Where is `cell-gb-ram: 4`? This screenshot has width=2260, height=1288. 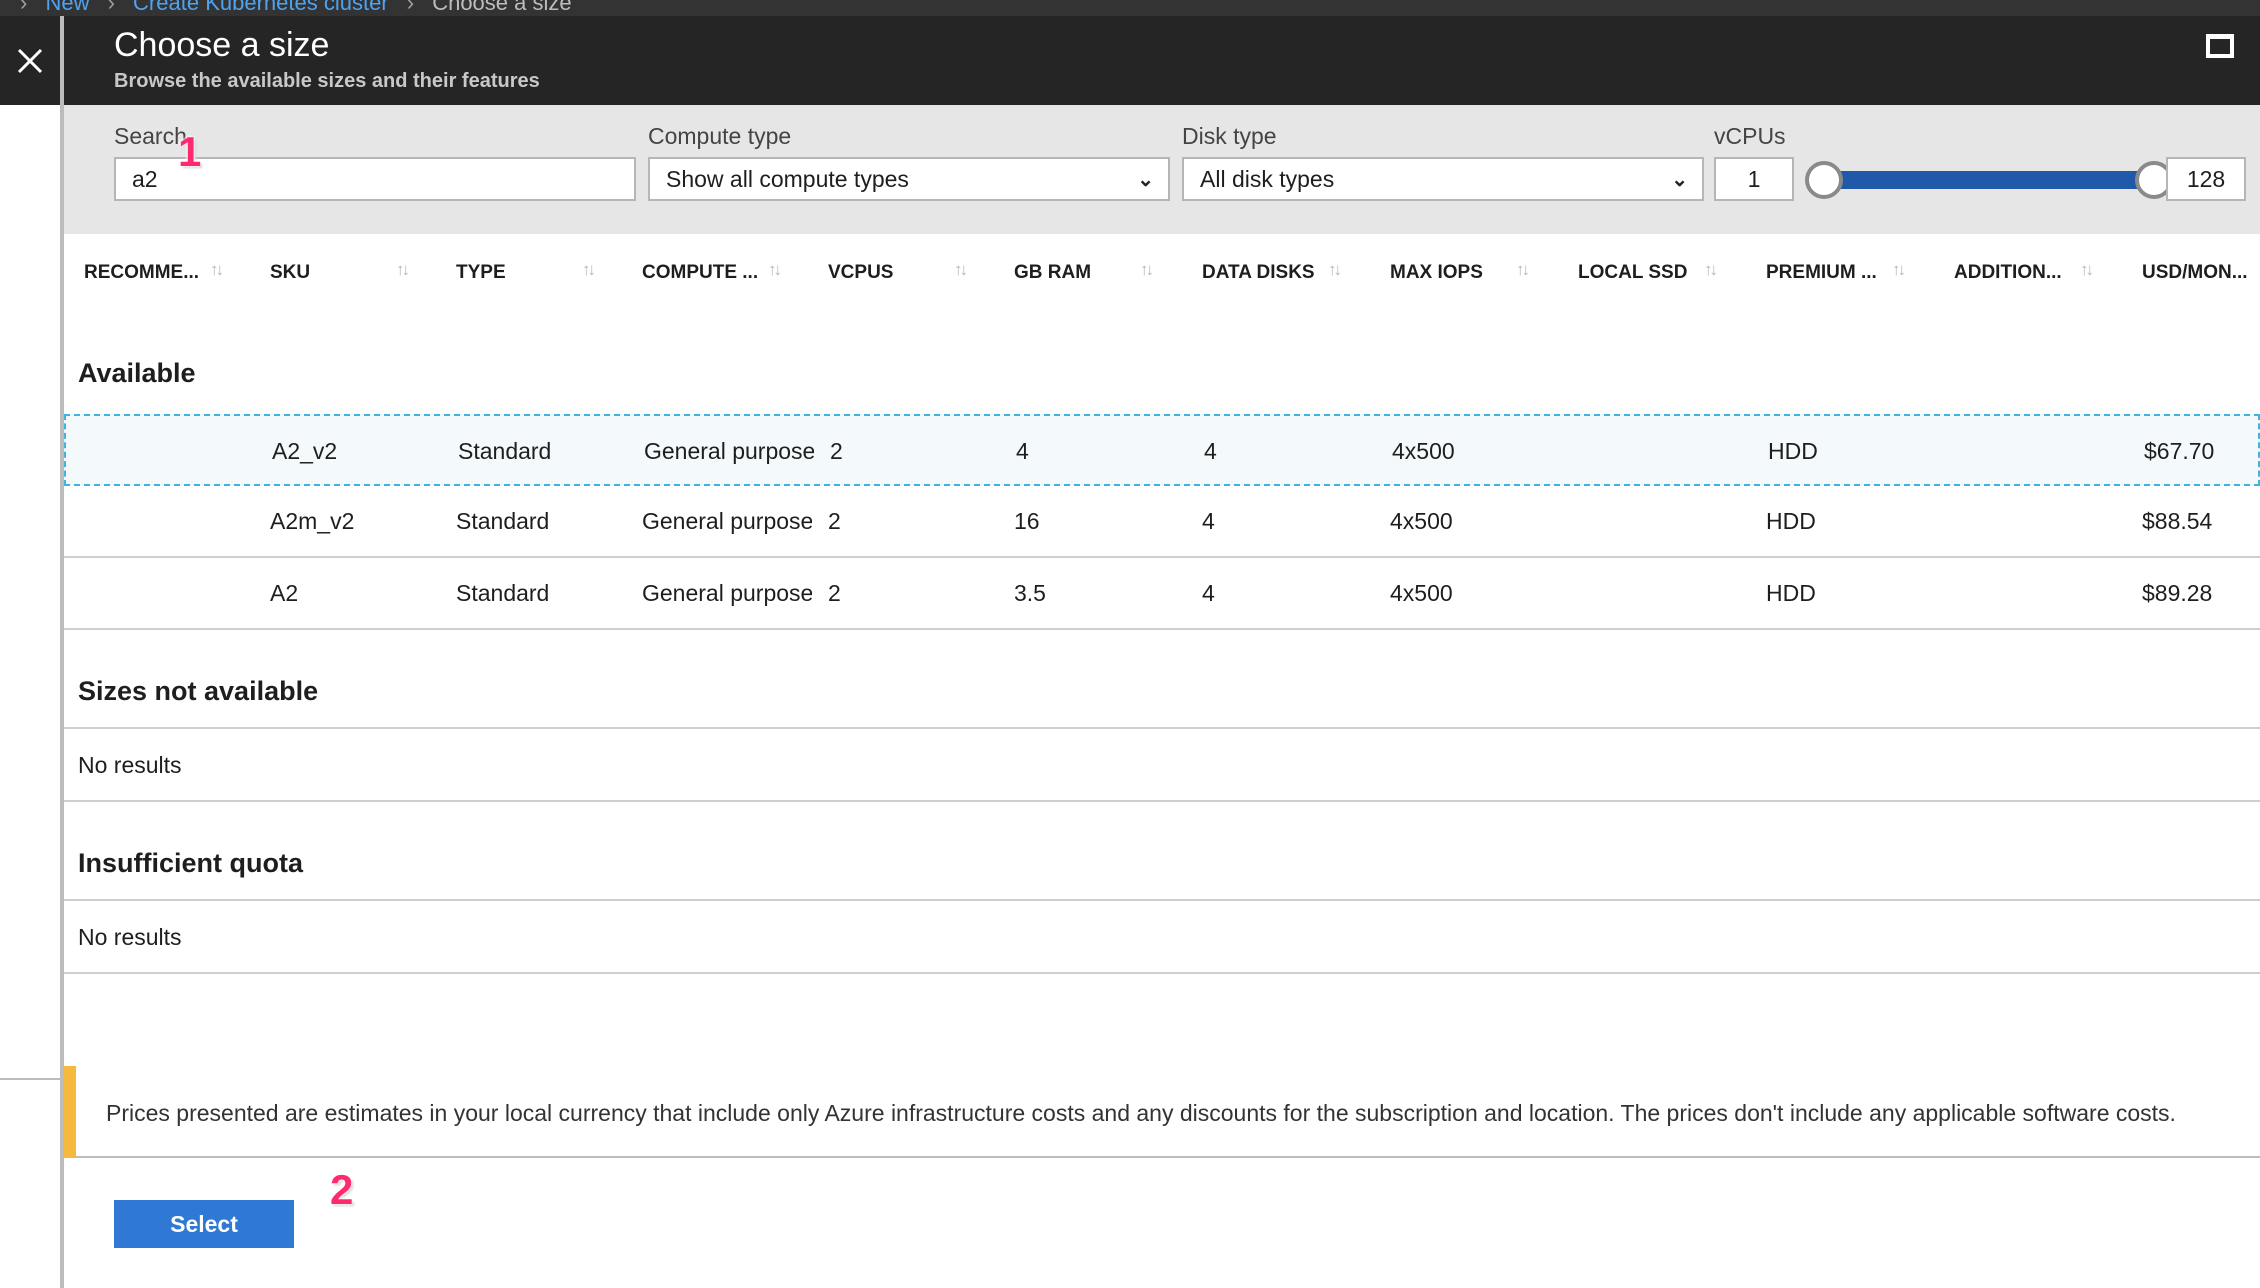 cell-gb-ram: 4 is located at coordinates (1022, 451).